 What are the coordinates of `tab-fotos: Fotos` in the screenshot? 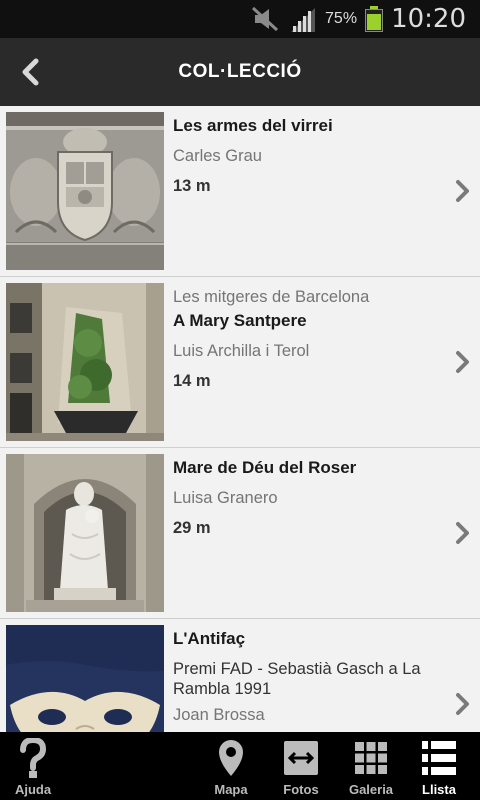 It's located at (301, 766).